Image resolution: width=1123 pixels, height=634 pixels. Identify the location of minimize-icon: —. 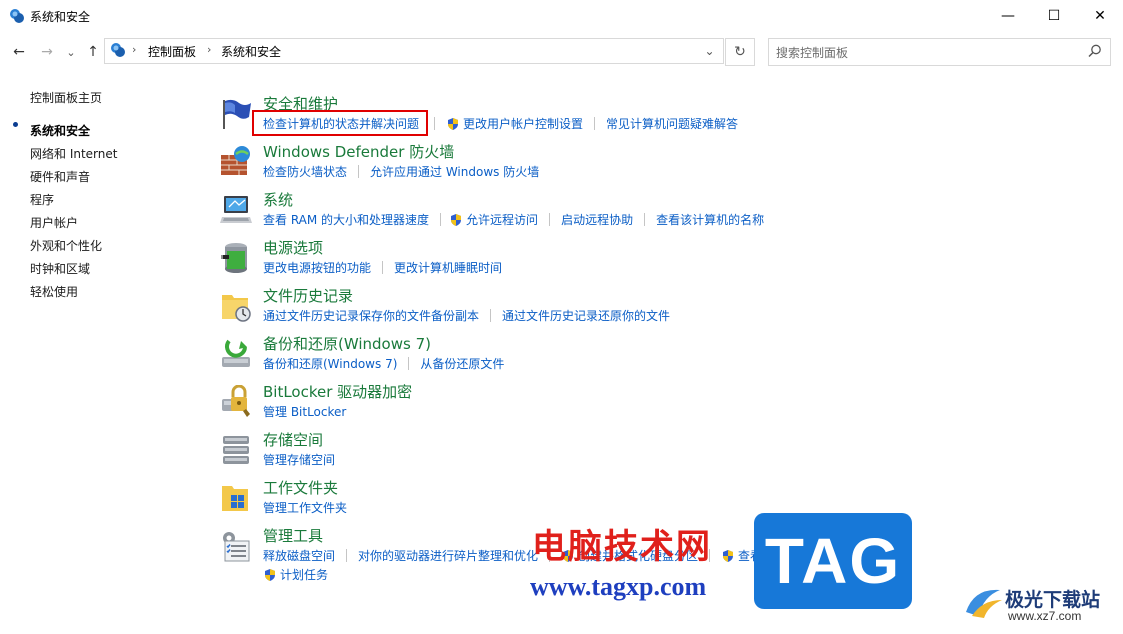
(1008, 16).